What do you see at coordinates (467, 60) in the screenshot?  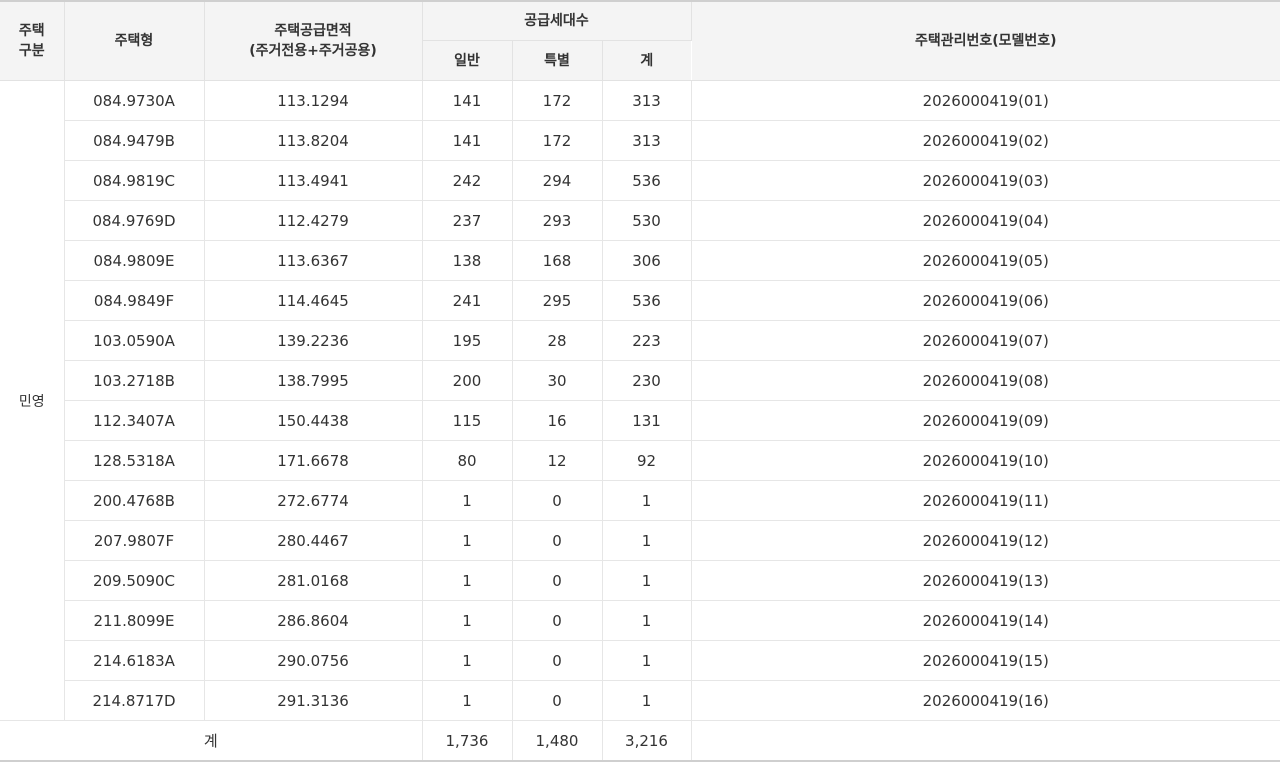 I see `header-general: 일반` at bounding box center [467, 60].